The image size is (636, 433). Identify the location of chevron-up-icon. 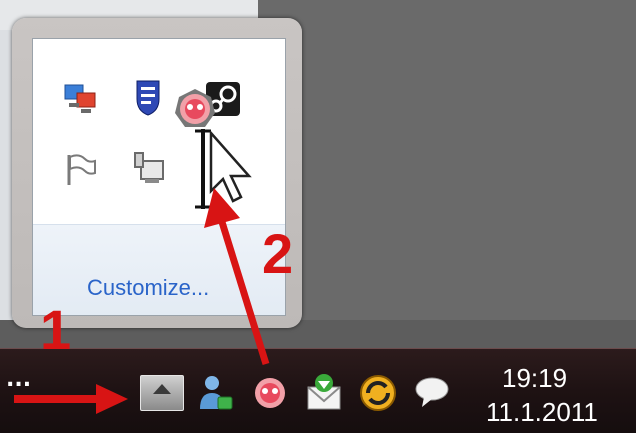
(162, 389).